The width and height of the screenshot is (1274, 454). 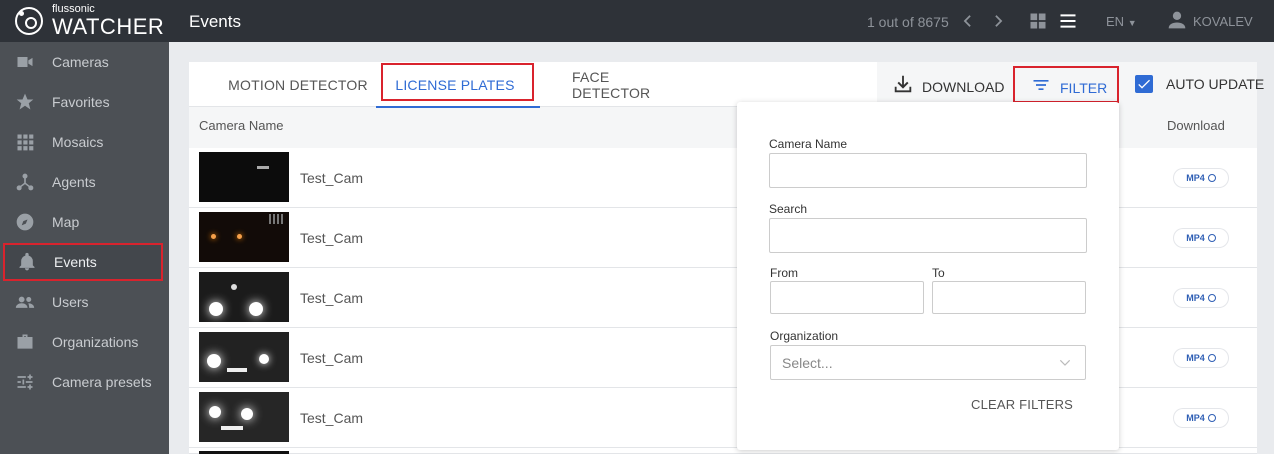 I want to click on filter-label: FILTER, so click(x=1084, y=87).